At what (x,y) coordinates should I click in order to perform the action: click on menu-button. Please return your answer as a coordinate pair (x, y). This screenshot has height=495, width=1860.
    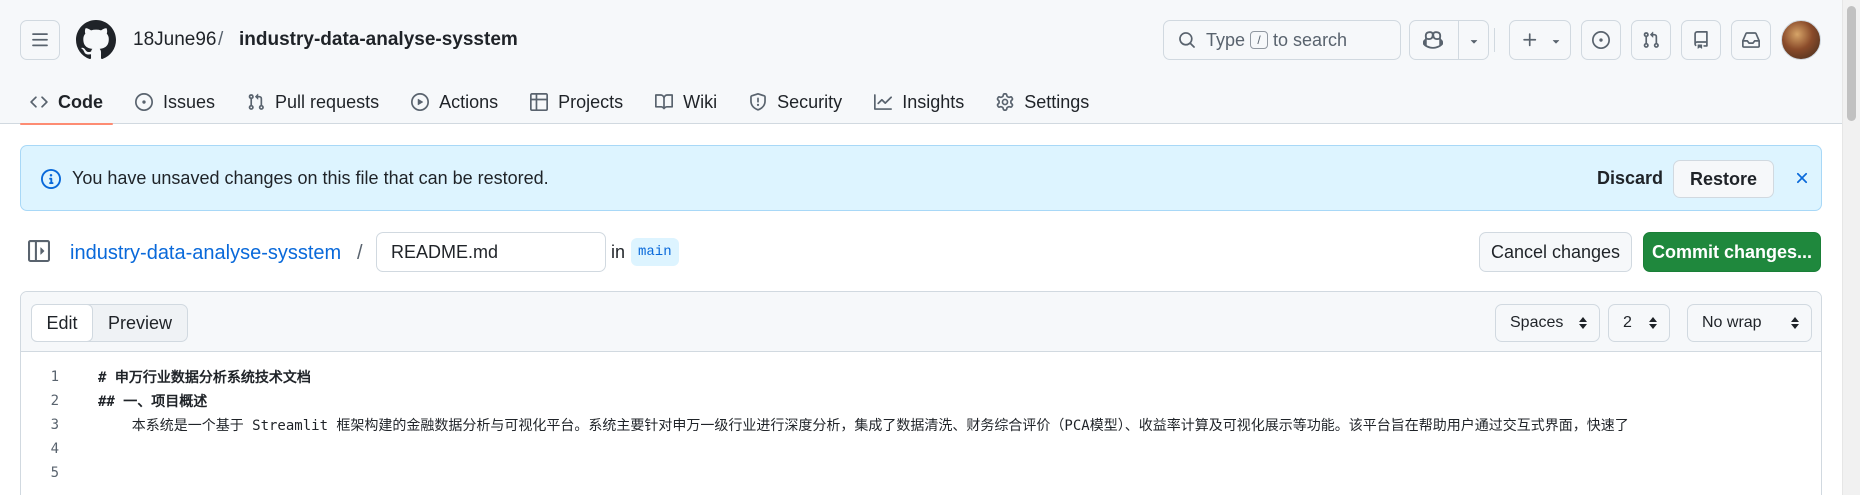
    Looking at the image, I should click on (40, 40).